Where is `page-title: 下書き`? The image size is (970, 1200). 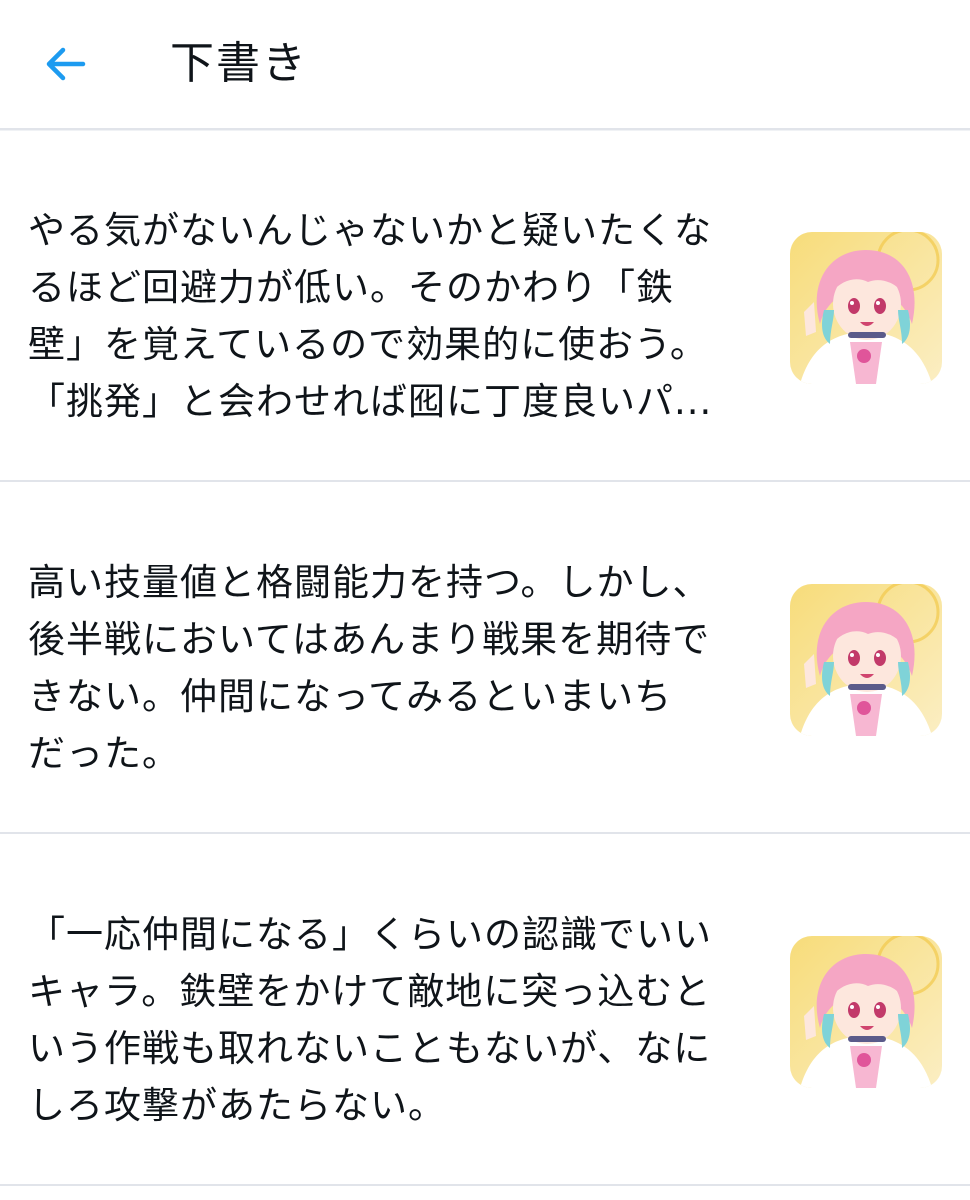
page-title: 下書き is located at coordinates (239, 63).